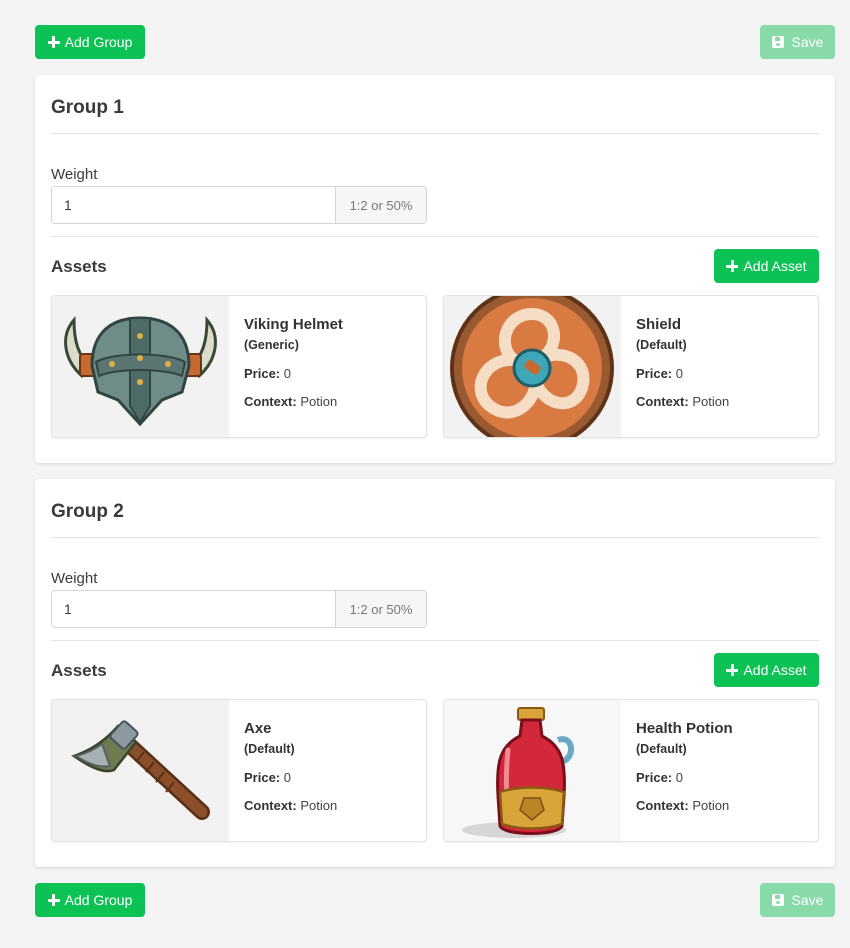 The image size is (850, 948). What do you see at coordinates (87, 107) in the screenshot?
I see `group-title: Group 1` at bounding box center [87, 107].